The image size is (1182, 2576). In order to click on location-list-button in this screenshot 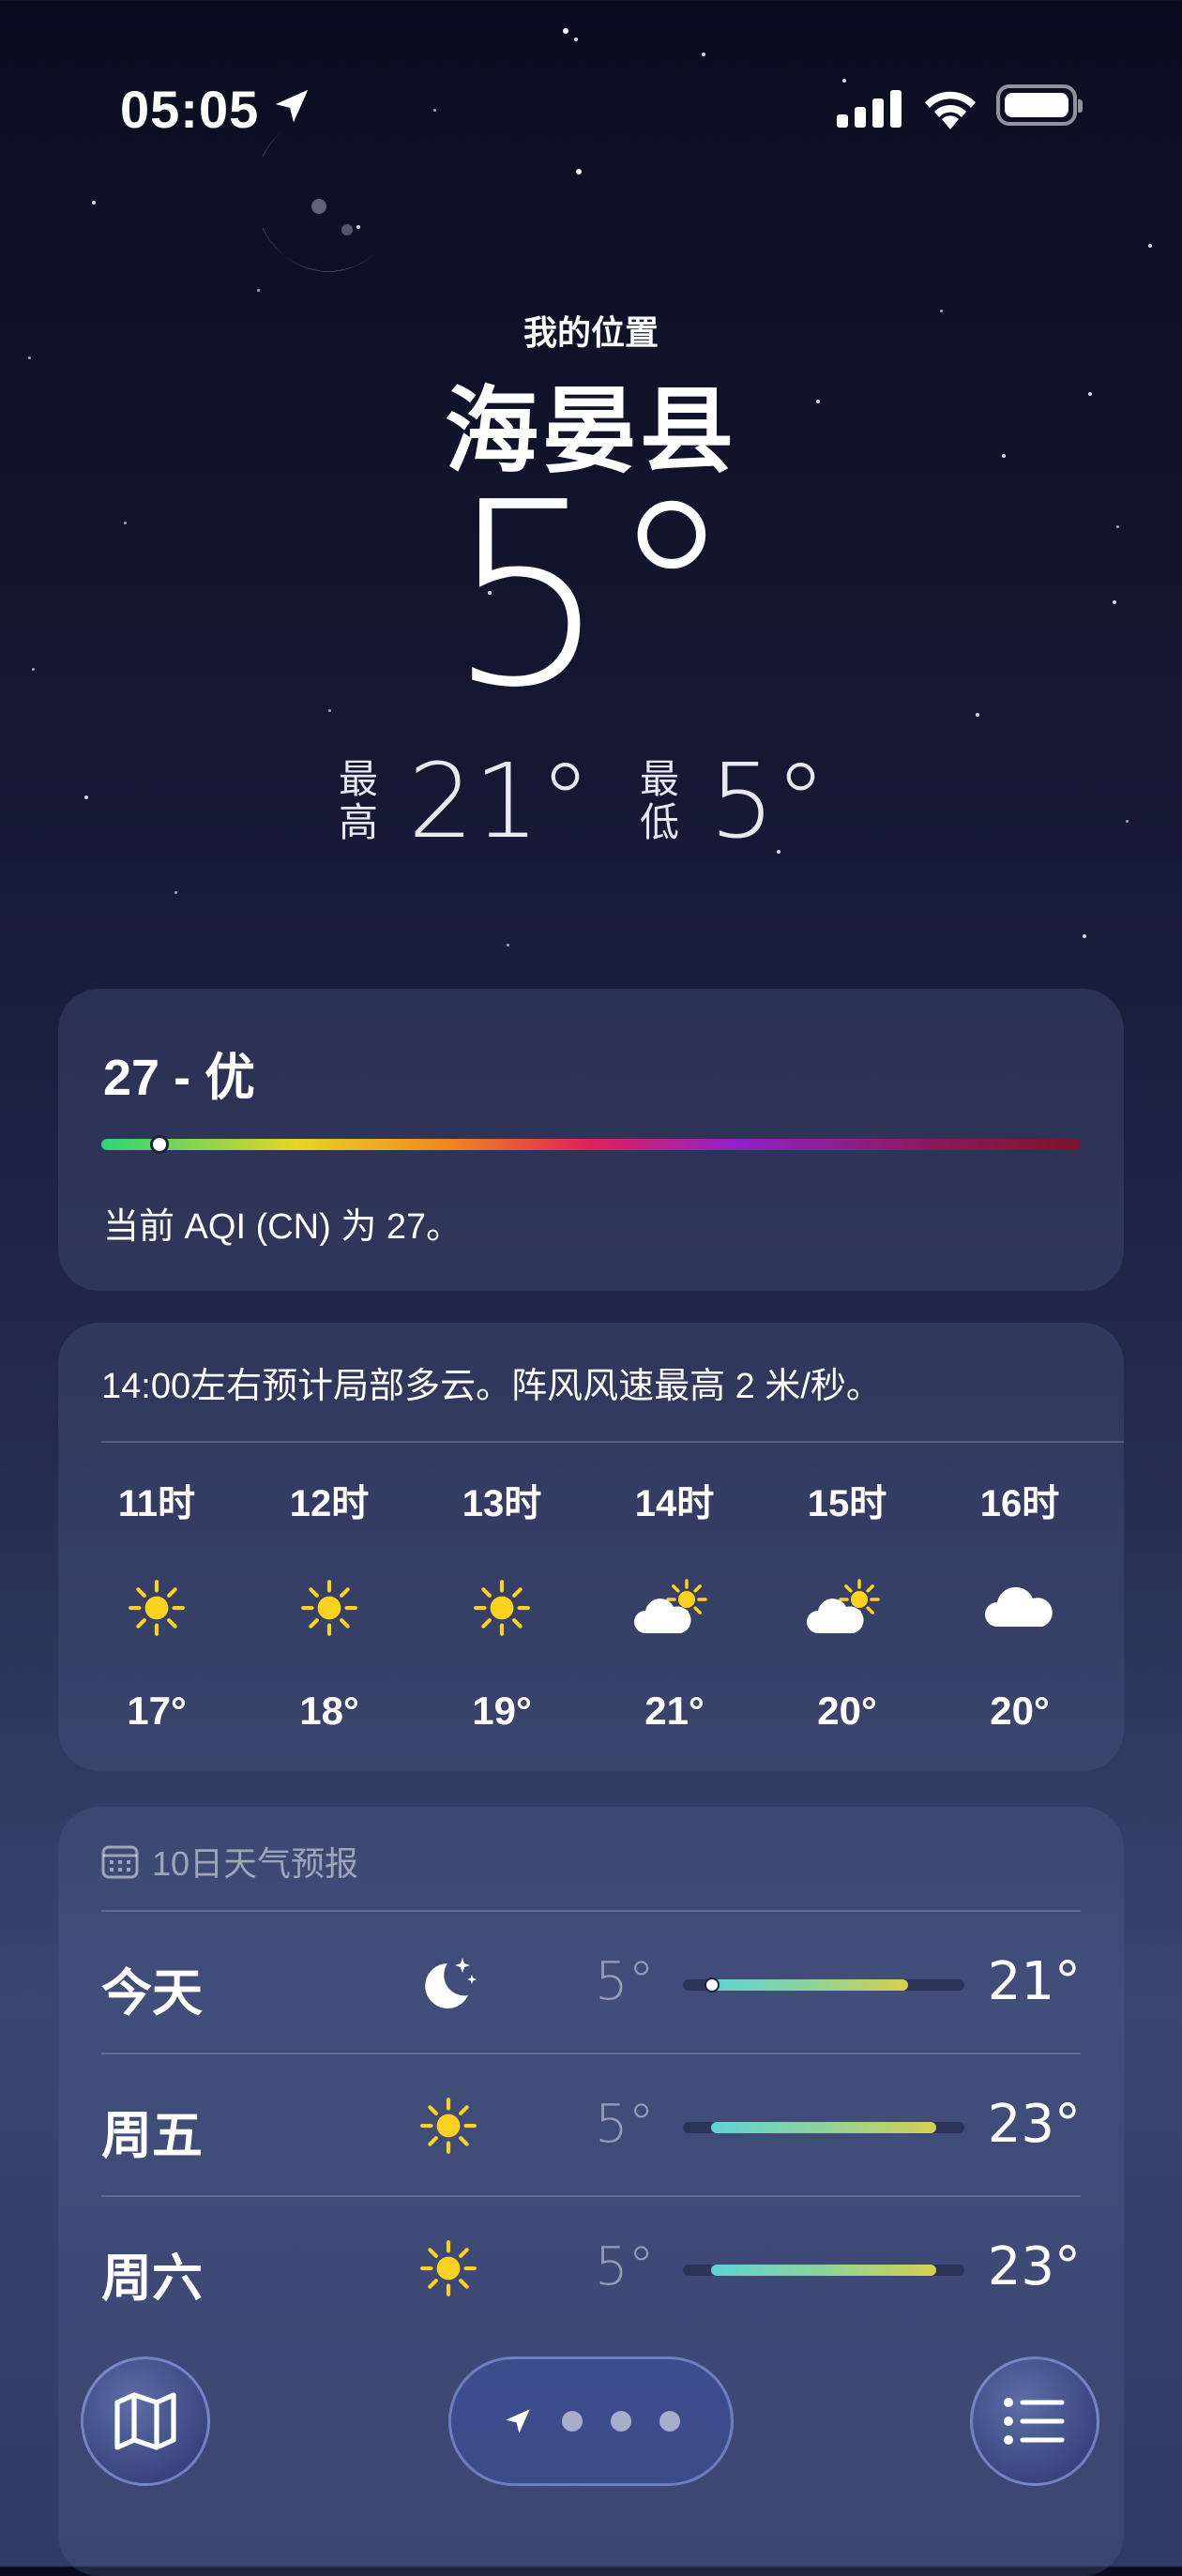, I will do `click(1034, 2421)`.